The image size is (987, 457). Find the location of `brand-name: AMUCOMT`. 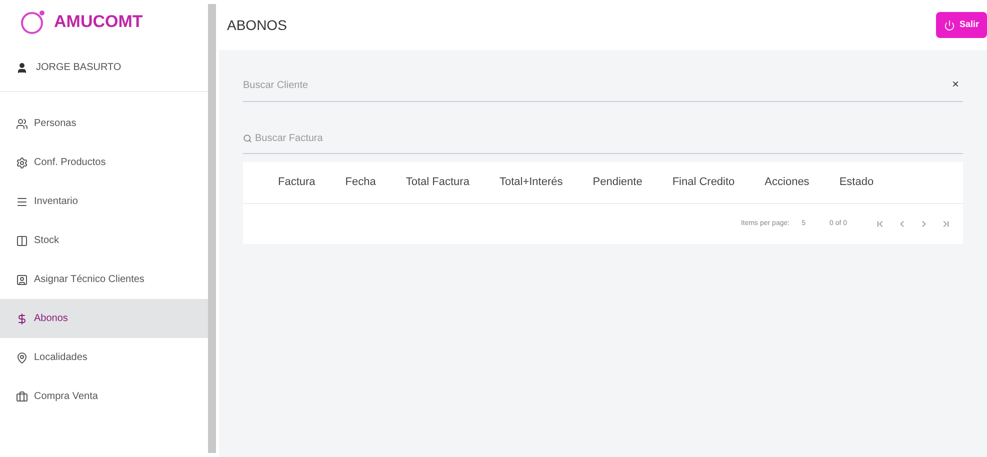

brand-name: AMUCOMT is located at coordinates (98, 22).